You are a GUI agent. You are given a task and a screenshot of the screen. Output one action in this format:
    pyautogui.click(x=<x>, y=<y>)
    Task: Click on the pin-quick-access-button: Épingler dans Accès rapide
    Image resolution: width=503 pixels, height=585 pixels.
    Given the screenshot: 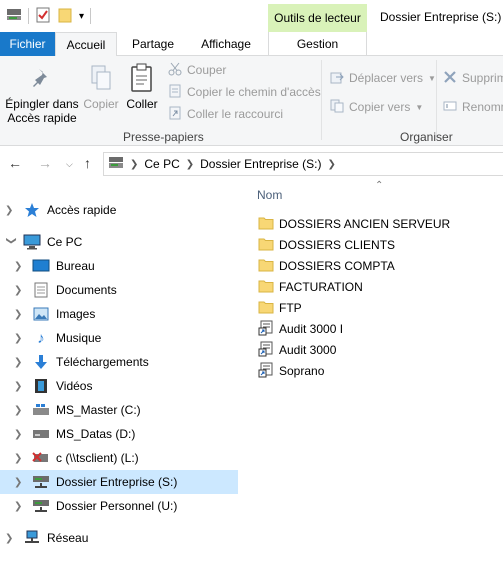 What is the action you would take?
    pyautogui.click(x=42, y=93)
    